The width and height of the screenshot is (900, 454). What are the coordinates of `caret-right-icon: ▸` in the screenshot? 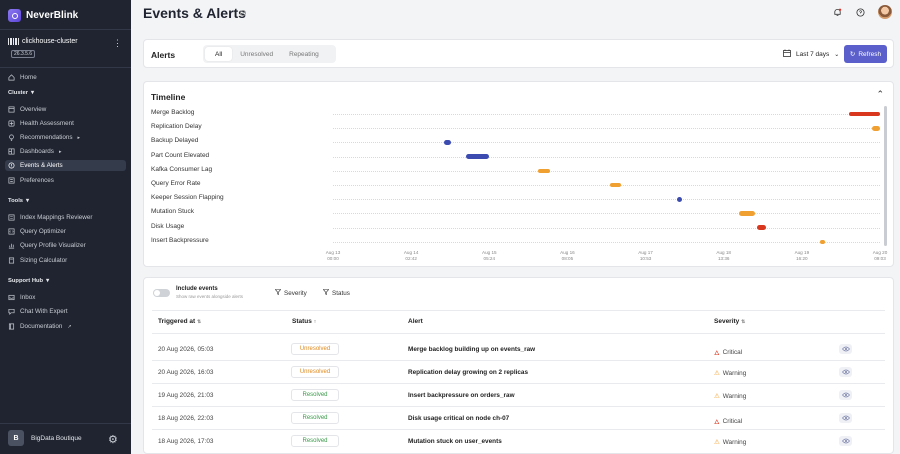 It's located at (79, 137).